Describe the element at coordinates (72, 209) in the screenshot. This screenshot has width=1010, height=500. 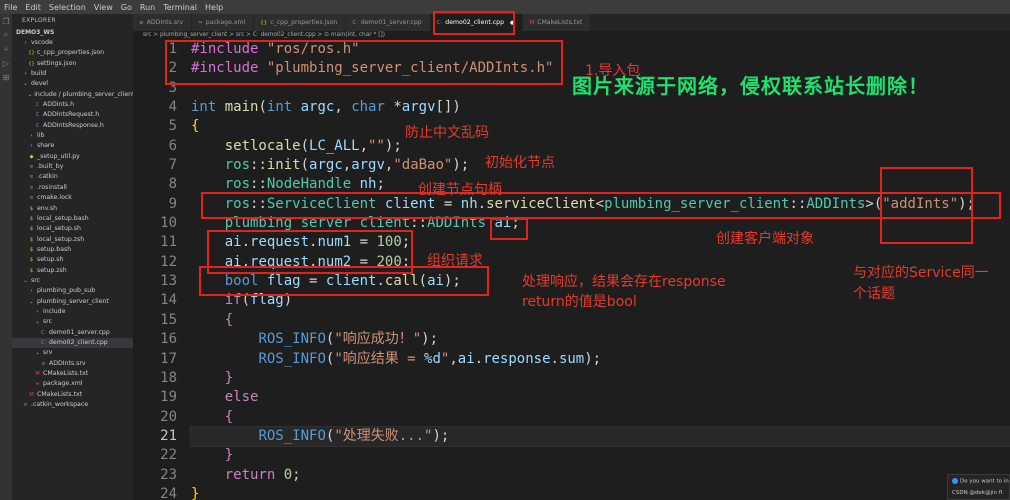
I see `tree-file: $ env.sh` at that location.